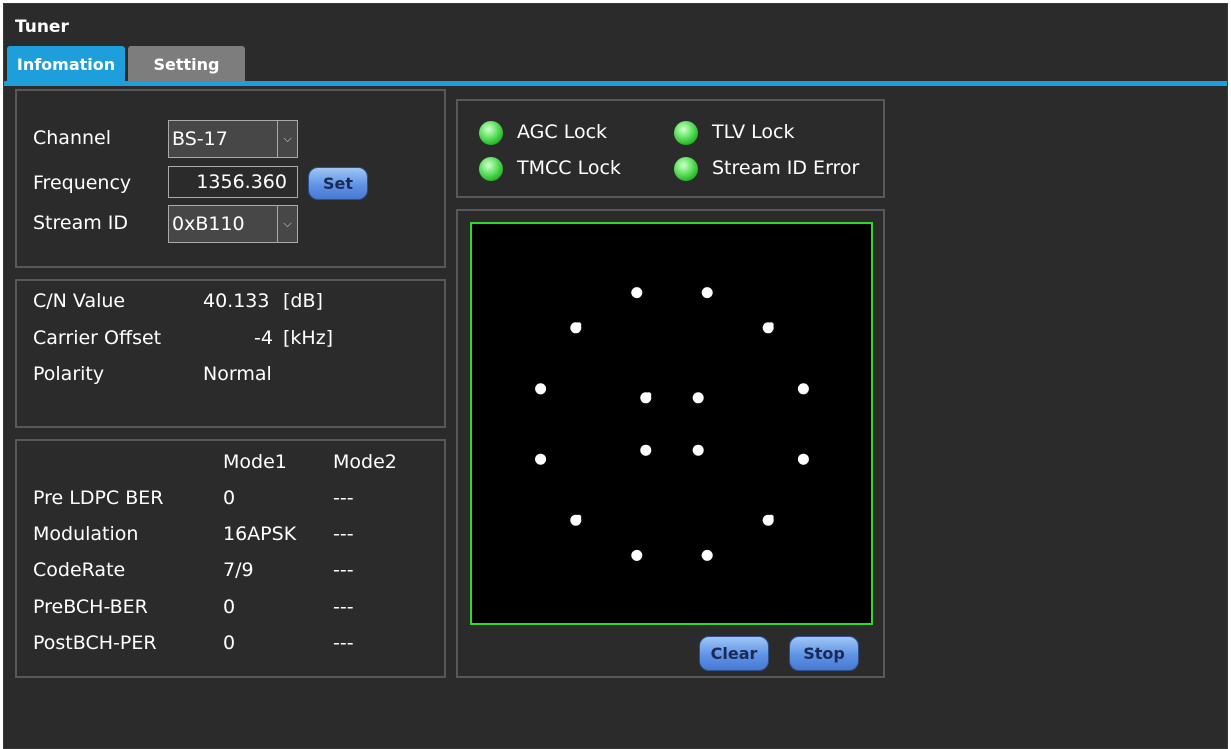 The image size is (1231, 749). I want to click on row-label: Modulation, so click(86, 534).